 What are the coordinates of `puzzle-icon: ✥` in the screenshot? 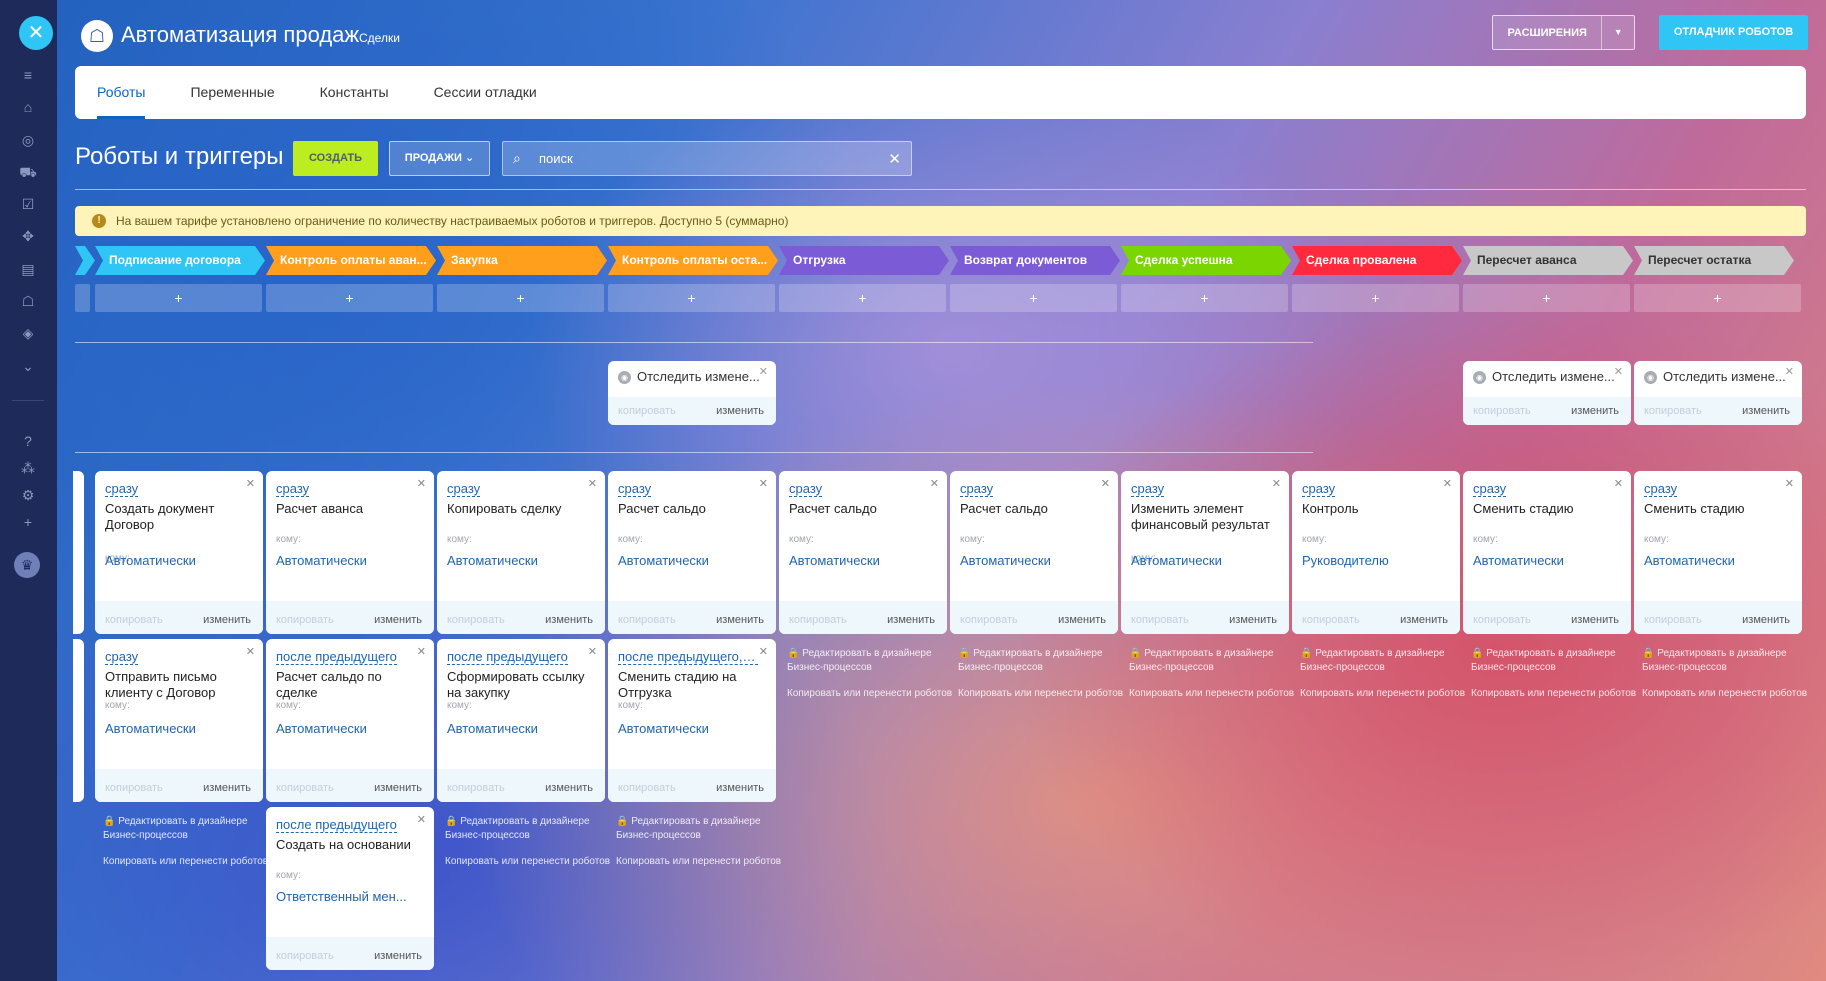 It's located at (28, 236).